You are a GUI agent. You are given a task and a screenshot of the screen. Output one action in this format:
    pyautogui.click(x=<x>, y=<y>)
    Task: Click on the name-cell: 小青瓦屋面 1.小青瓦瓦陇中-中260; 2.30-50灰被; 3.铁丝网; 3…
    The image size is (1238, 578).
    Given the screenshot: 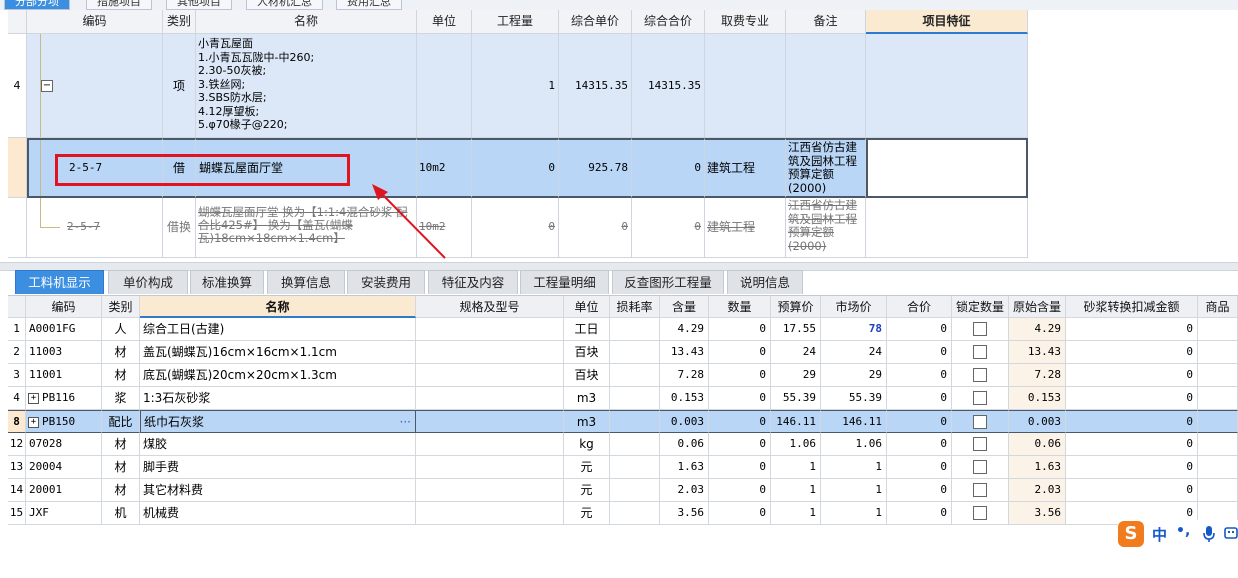 What is the action you would take?
    pyautogui.click(x=306, y=86)
    